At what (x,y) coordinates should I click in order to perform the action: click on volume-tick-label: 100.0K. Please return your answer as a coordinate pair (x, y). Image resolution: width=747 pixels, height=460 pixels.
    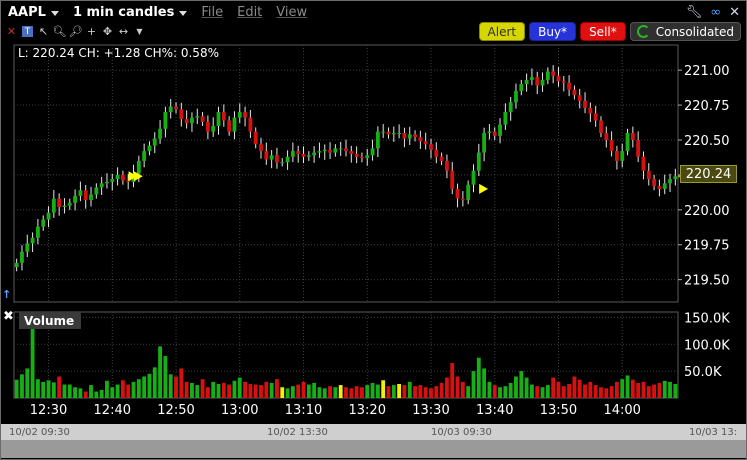
    Looking at the image, I should click on (707, 345).